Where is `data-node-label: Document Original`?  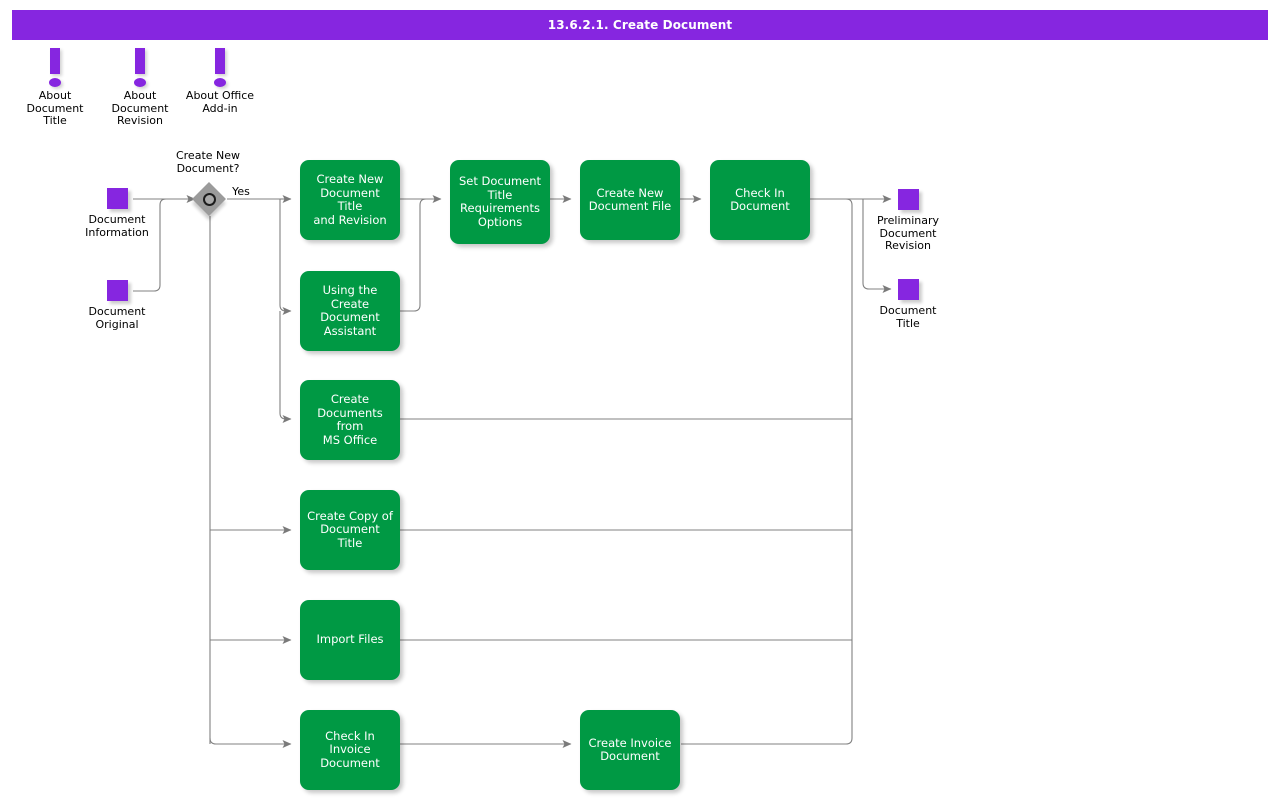 data-node-label: Document Original is located at coordinates (117, 318).